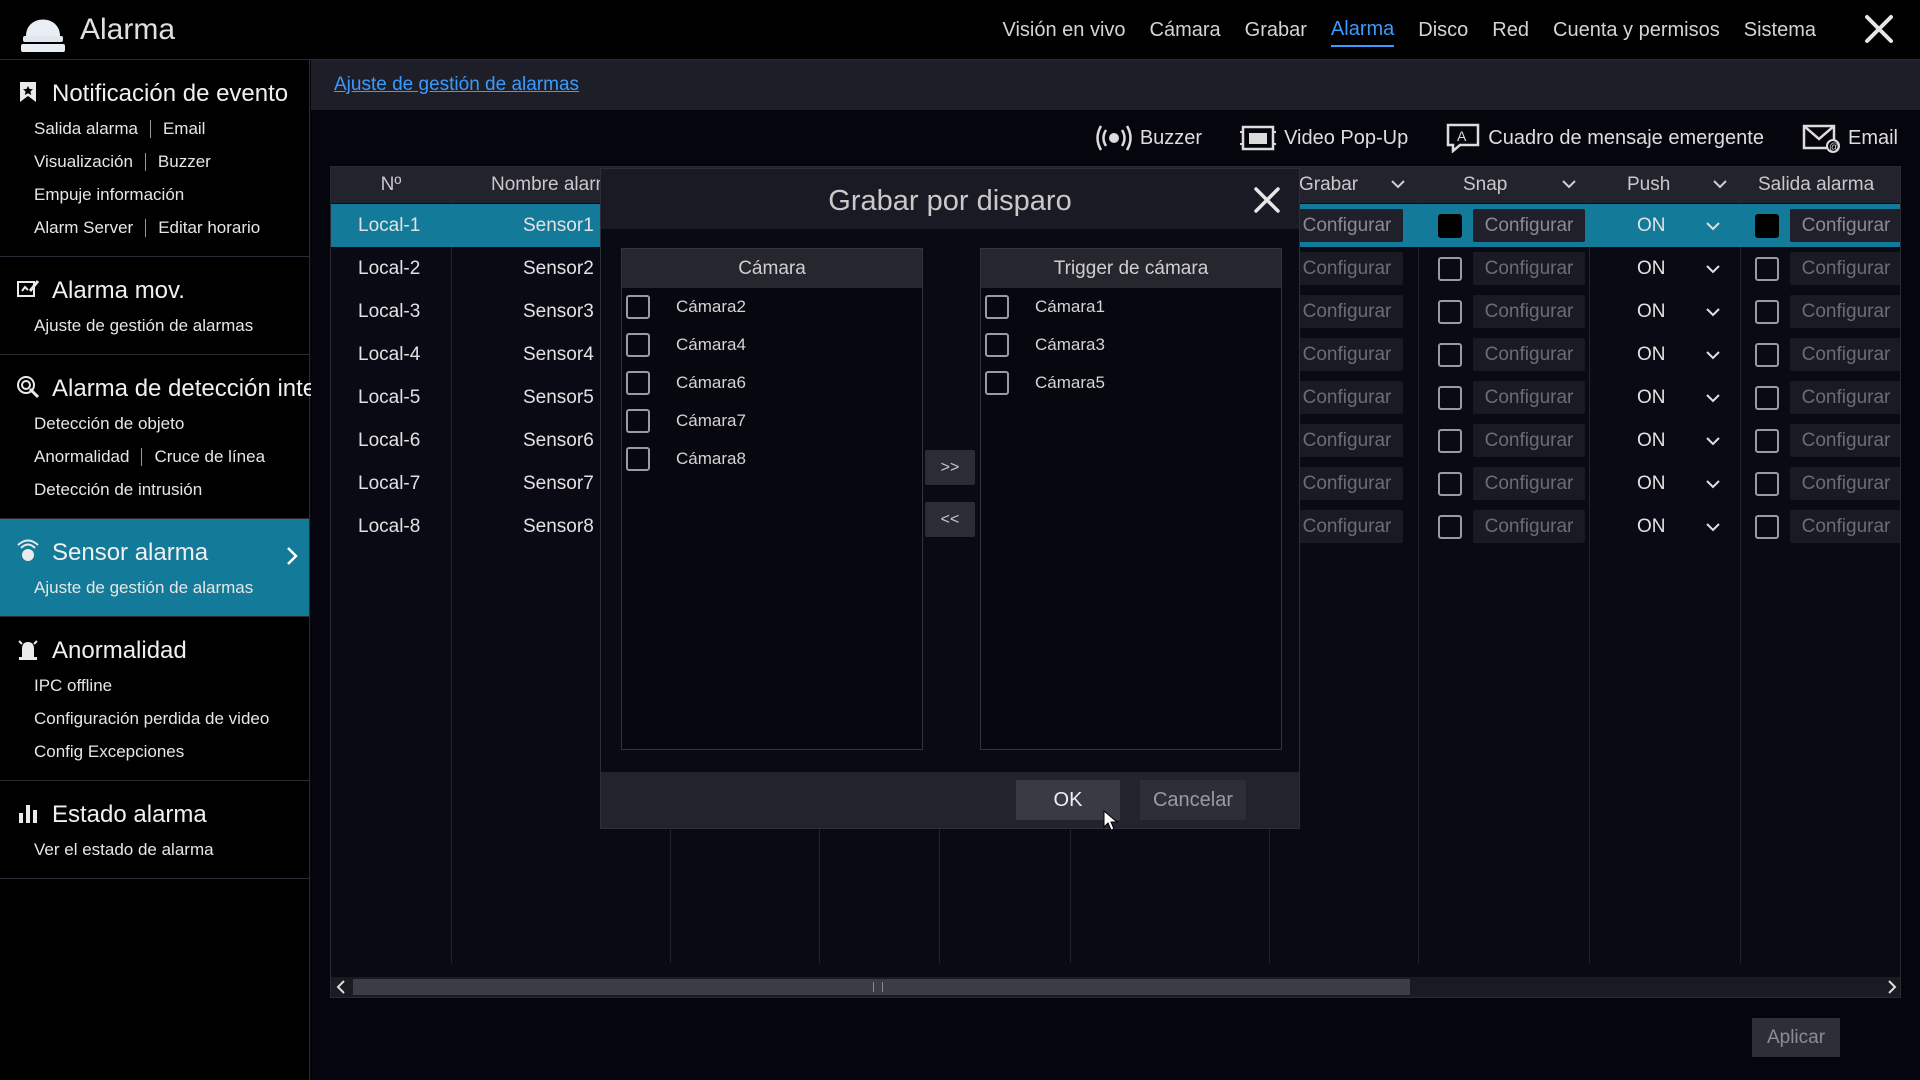  I want to click on sidebar-link: Detección de objeto, so click(109, 424).